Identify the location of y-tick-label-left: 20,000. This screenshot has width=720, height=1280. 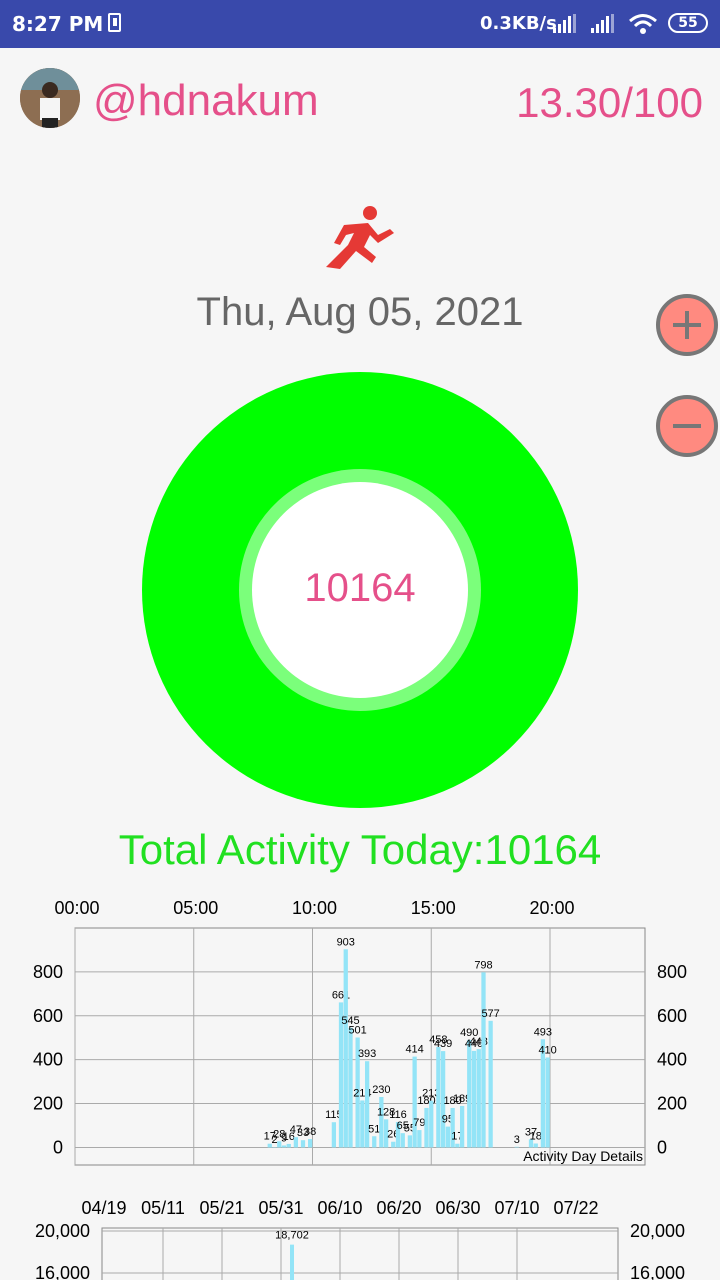
(62, 1231).